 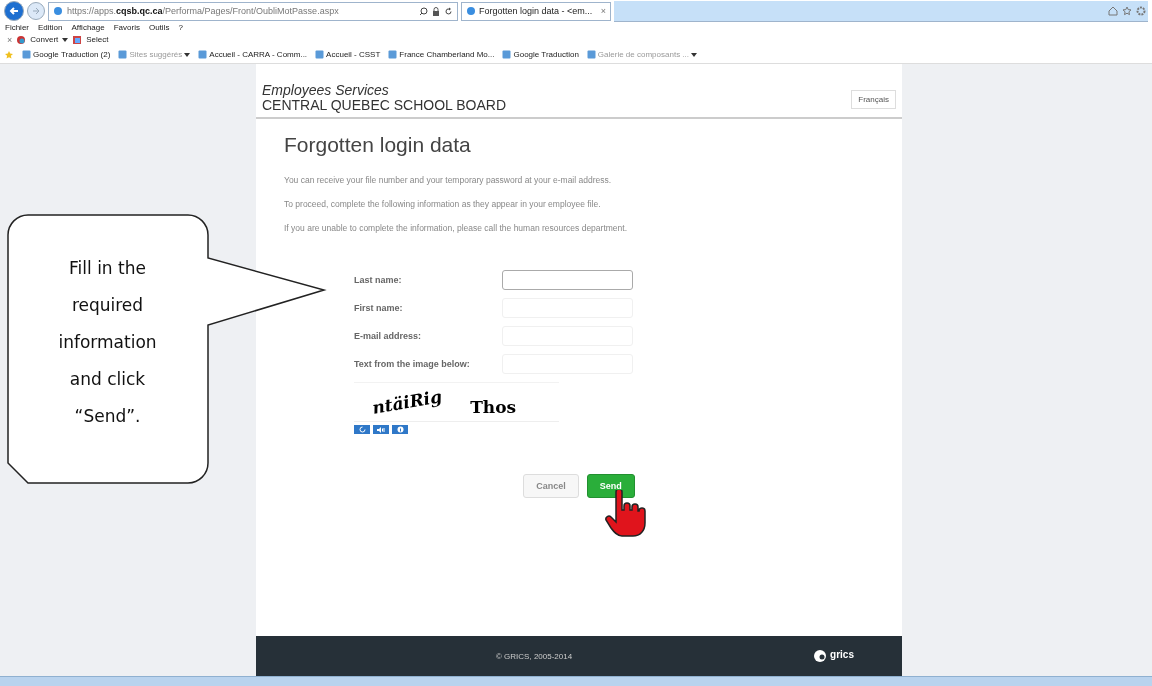 What do you see at coordinates (378, 280) in the screenshot?
I see `field-label: Last name:` at bounding box center [378, 280].